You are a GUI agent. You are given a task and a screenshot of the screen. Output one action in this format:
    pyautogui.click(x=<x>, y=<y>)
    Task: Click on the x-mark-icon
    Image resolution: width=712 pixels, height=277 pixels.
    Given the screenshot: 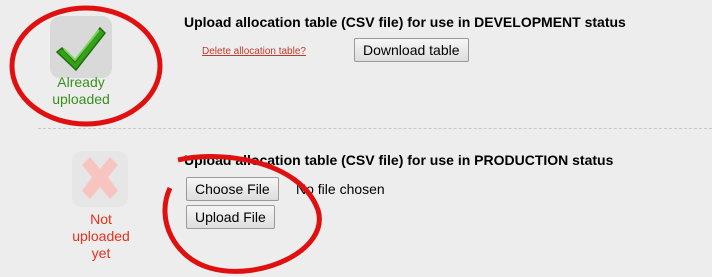 What is the action you would take?
    pyautogui.click(x=100, y=179)
    